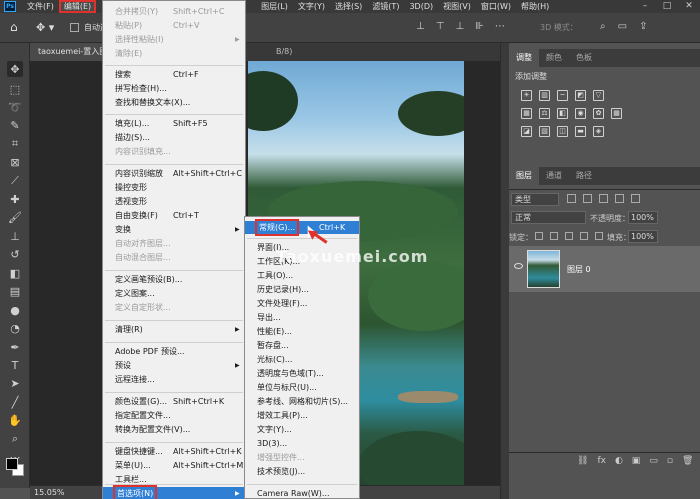 The width and height of the screenshot is (700, 499). Describe the element at coordinates (689, 6) in the screenshot. I see `close-icon: ✕` at that location.